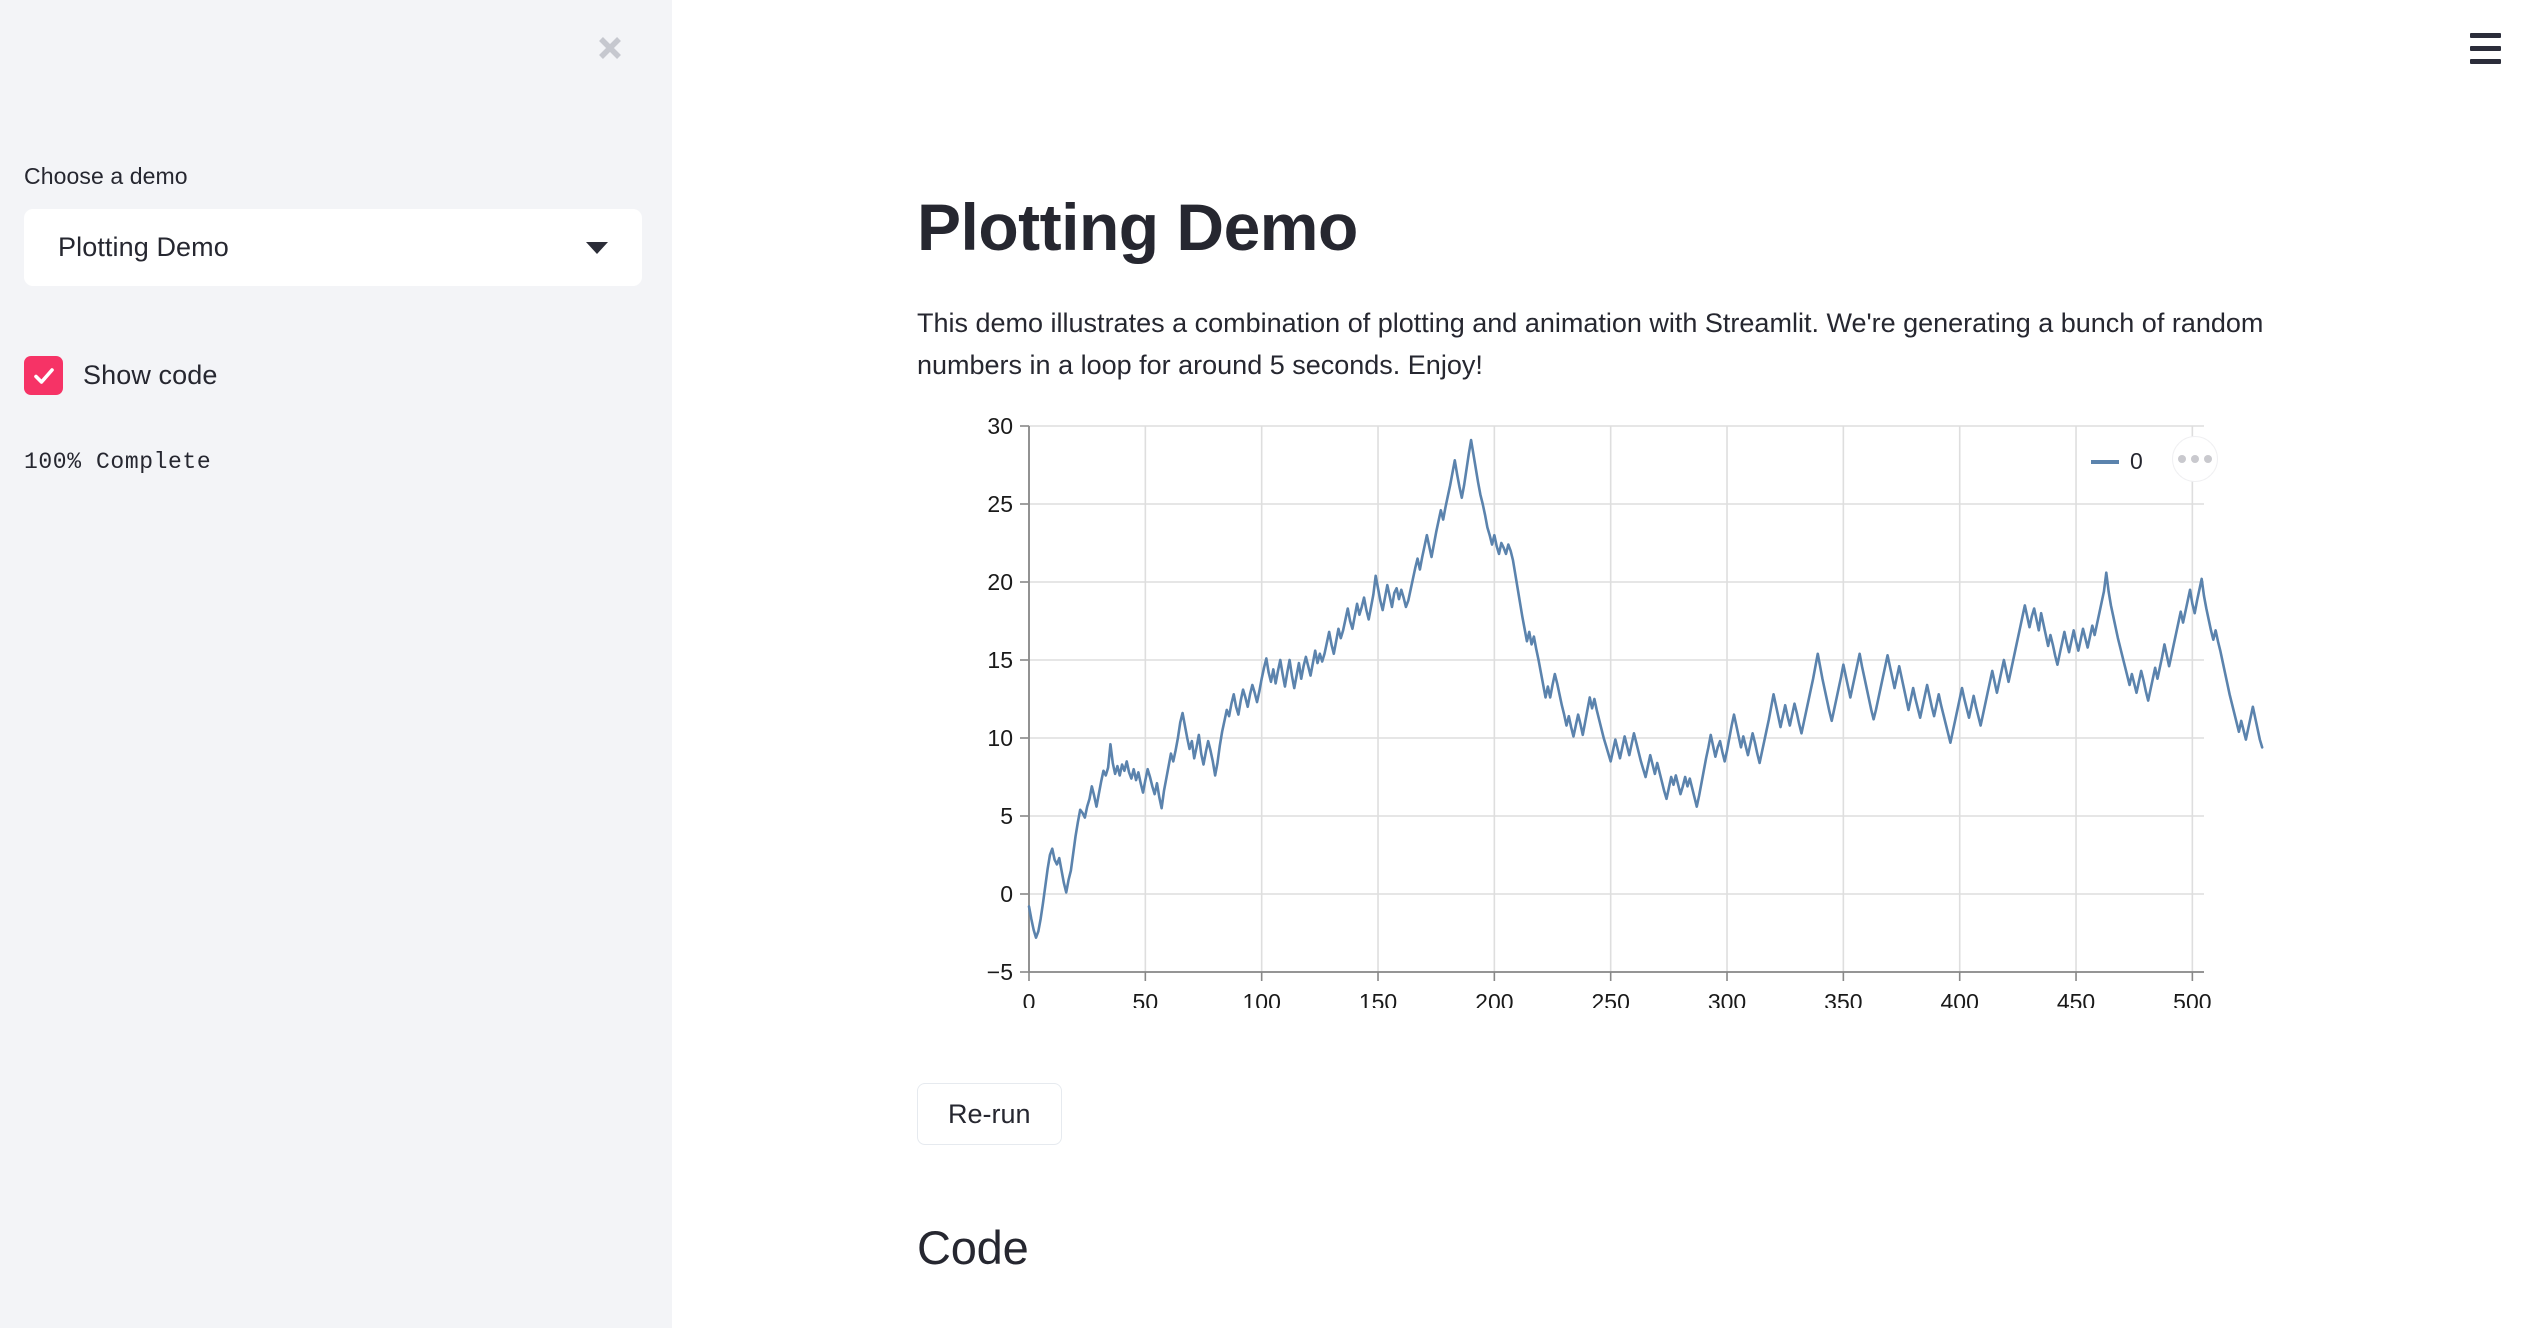 The width and height of the screenshot is (2533, 1328). What do you see at coordinates (1494, 998) in the screenshot?
I see `x-axis-tick-label: 200` at bounding box center [1494, 998].